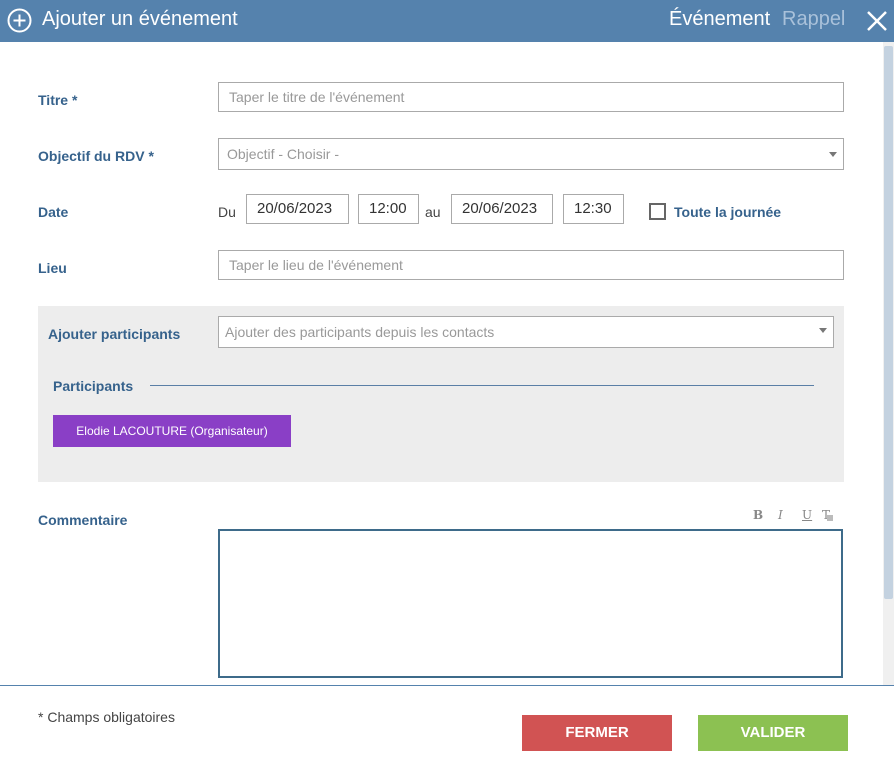 This screenshot has height=775, width=894. Describe the element at coordinates (227, 212) in the screenshot. I see `date-from-prefix: Du` at that location.